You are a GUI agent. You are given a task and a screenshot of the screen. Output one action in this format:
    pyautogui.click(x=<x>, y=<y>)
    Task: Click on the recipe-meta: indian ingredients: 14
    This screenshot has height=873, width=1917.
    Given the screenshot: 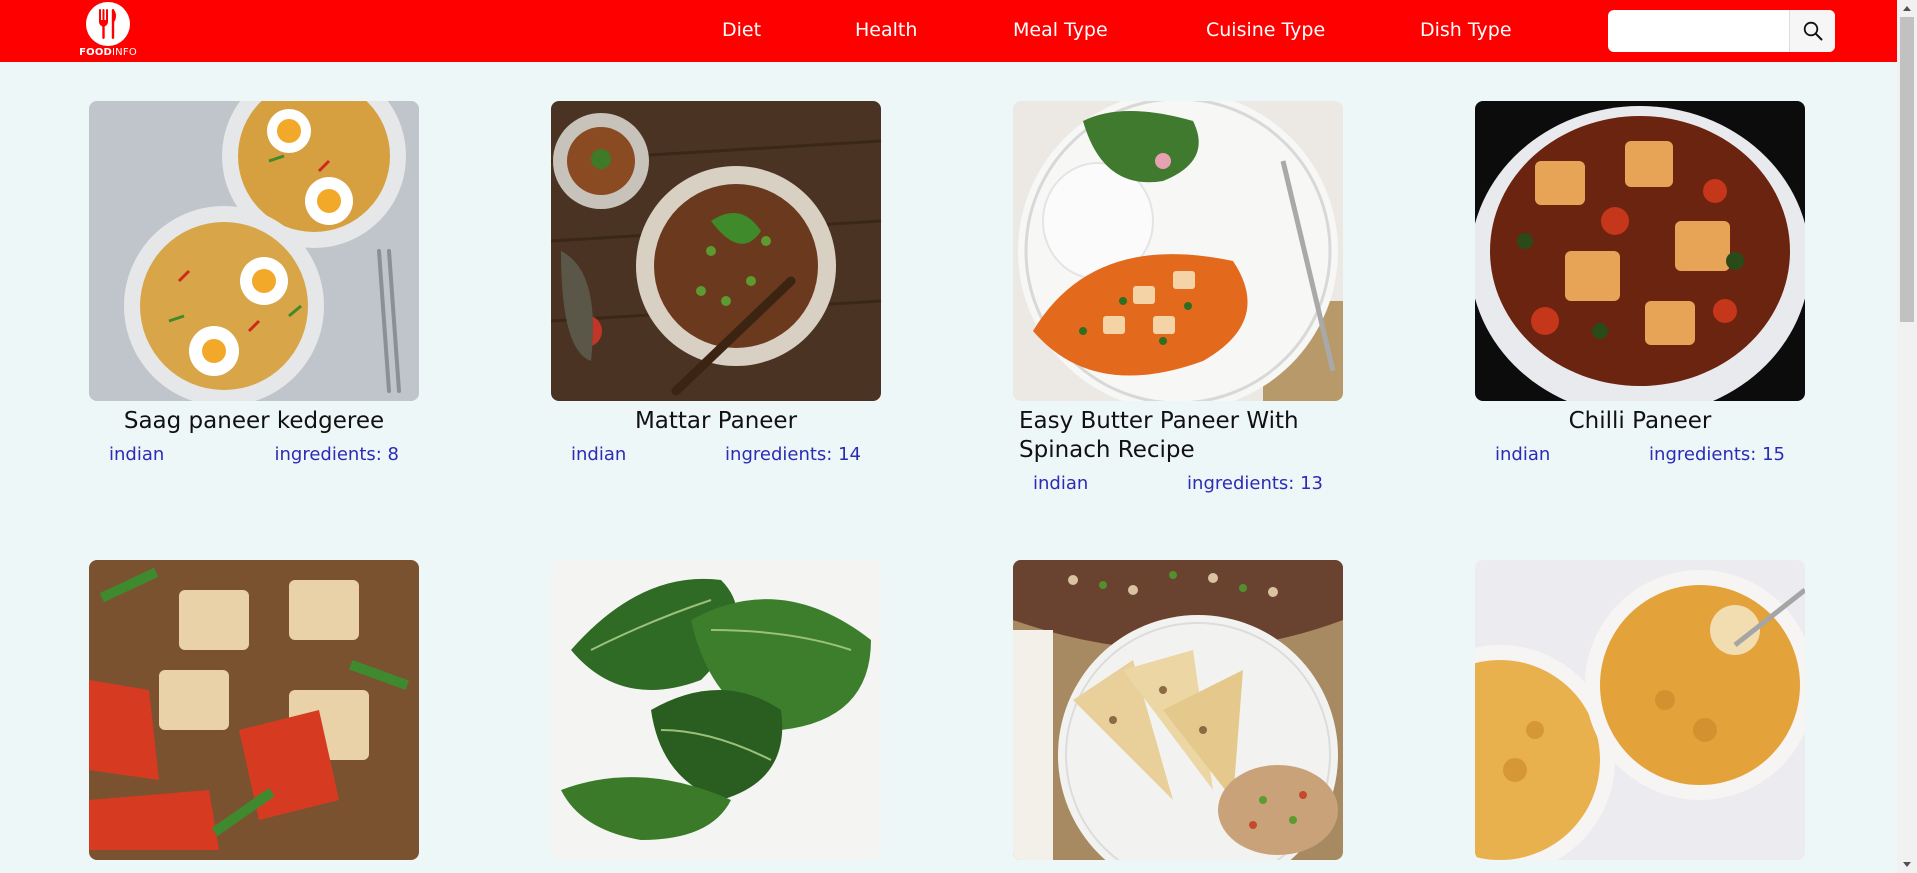 What is the action you would take?
    pyautogui.click(x=716, y=454)
    